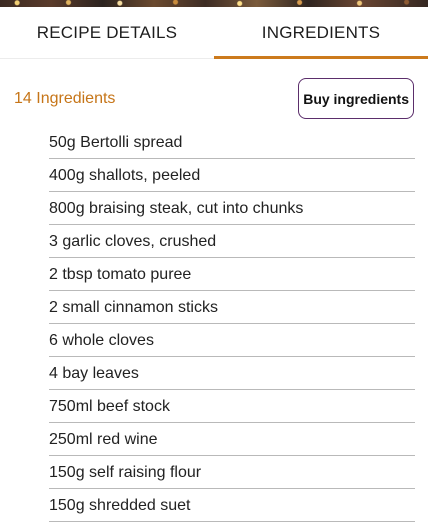 The image size is (428, 528). Describe the element at coordinates (232, 472) in the screenshot. I see `ingredient-item: 150g self raising flour` at that location.